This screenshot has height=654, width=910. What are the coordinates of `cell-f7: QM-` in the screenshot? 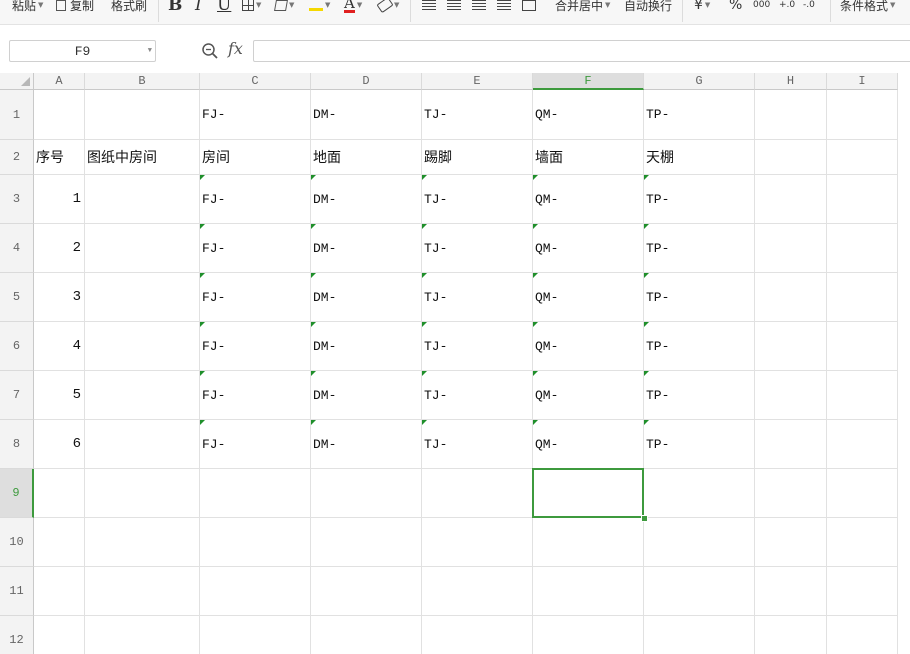 It's located at (588, 395).